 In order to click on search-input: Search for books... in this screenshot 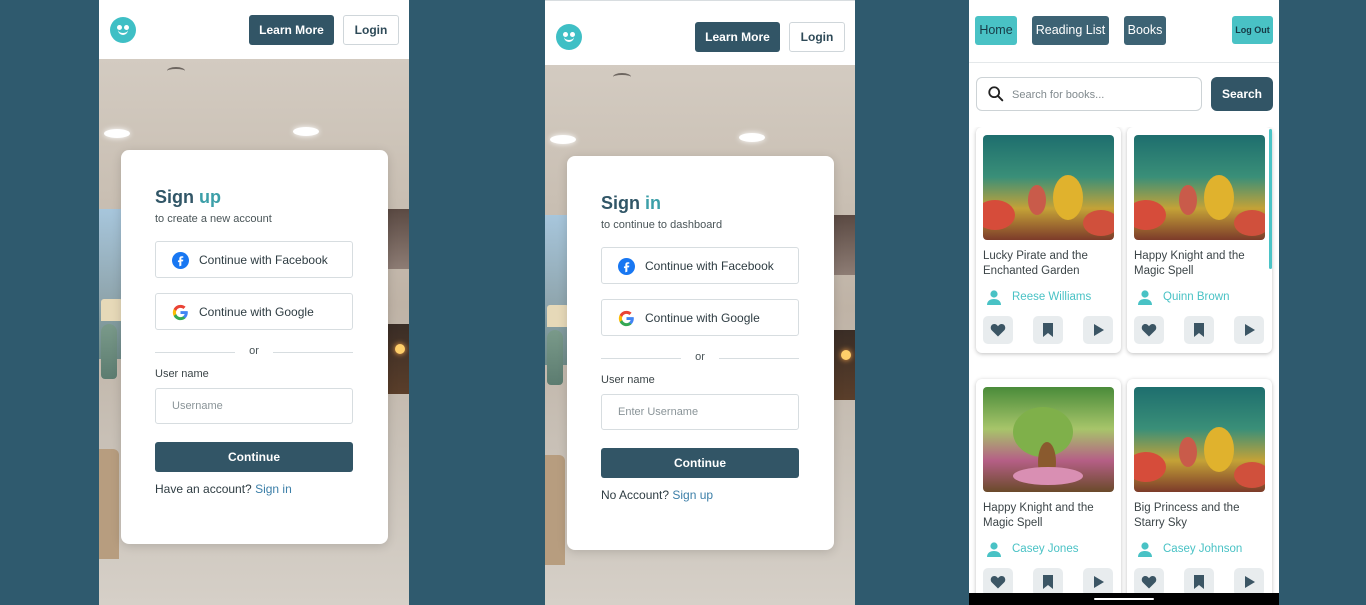, I will do `click(1089, 94)`.